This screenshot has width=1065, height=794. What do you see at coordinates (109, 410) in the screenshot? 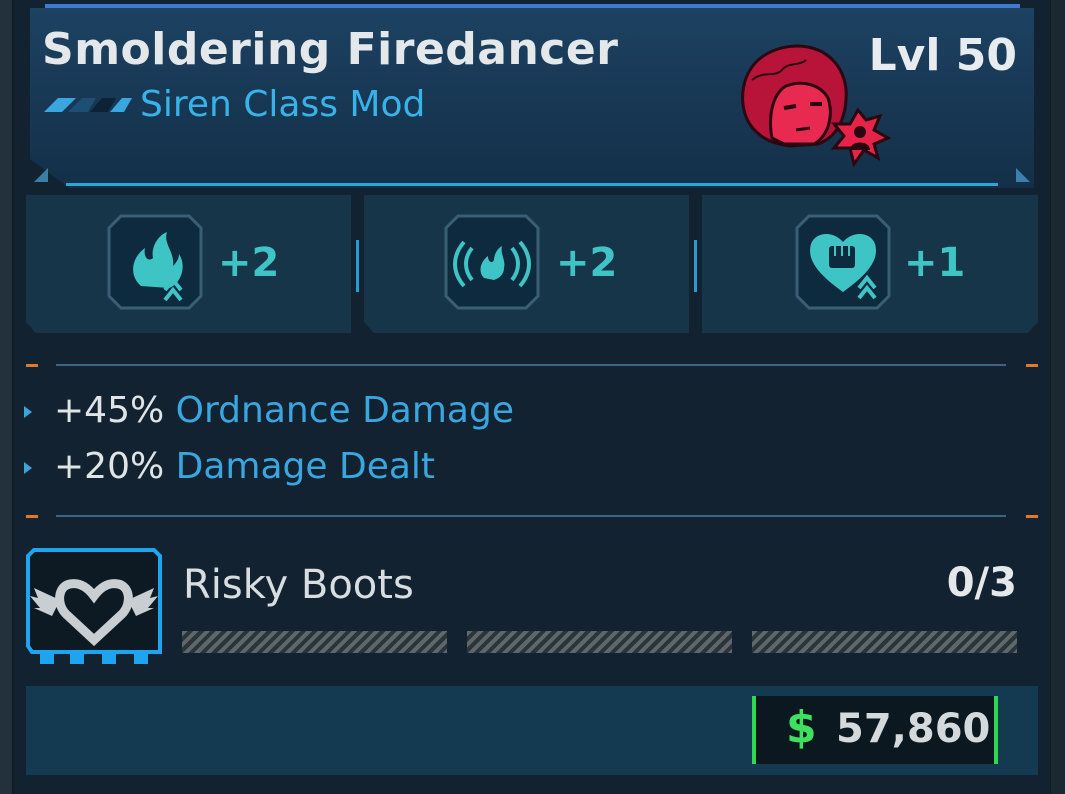
I see `stat-value: +45%` at bounding box center [109, 410].